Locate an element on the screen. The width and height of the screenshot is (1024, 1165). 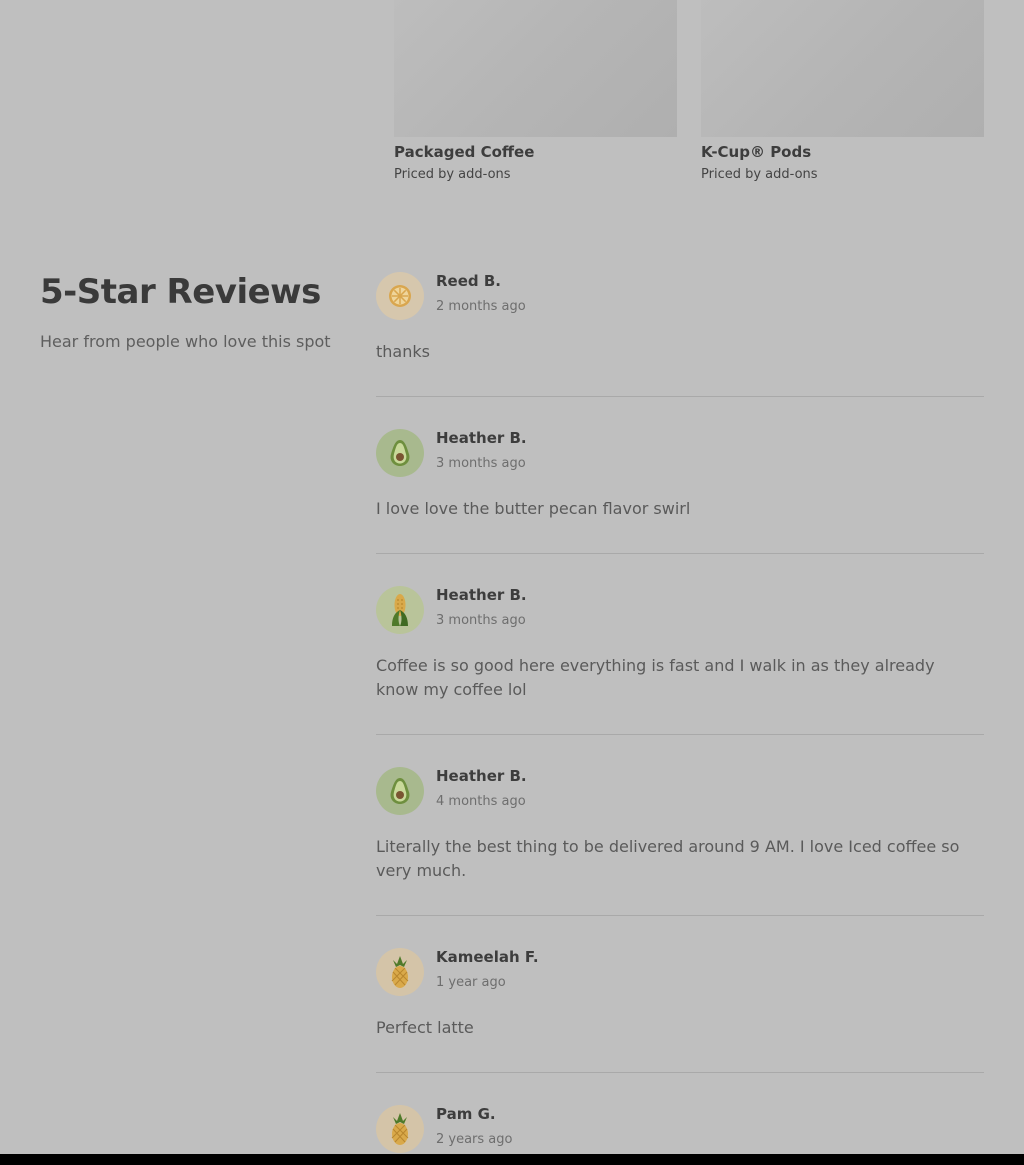
review-date: 4 months ago is located at coordinates (481, 801).